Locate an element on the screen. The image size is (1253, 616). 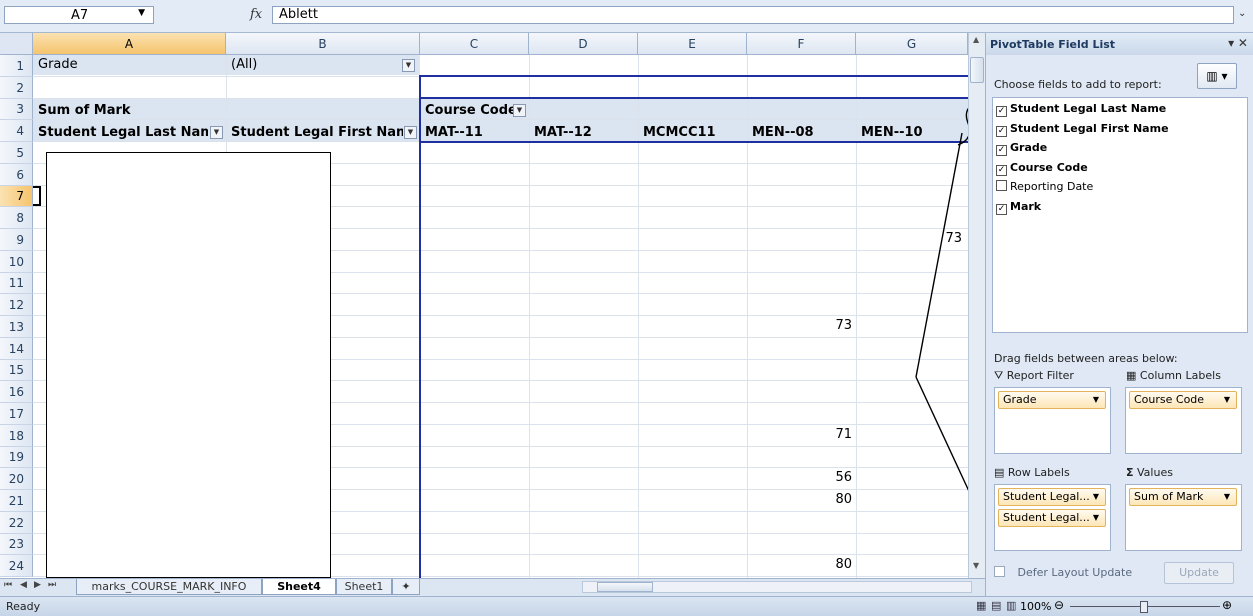
page-break-view-icon: ▥ is located at coordinates (1011, 605).